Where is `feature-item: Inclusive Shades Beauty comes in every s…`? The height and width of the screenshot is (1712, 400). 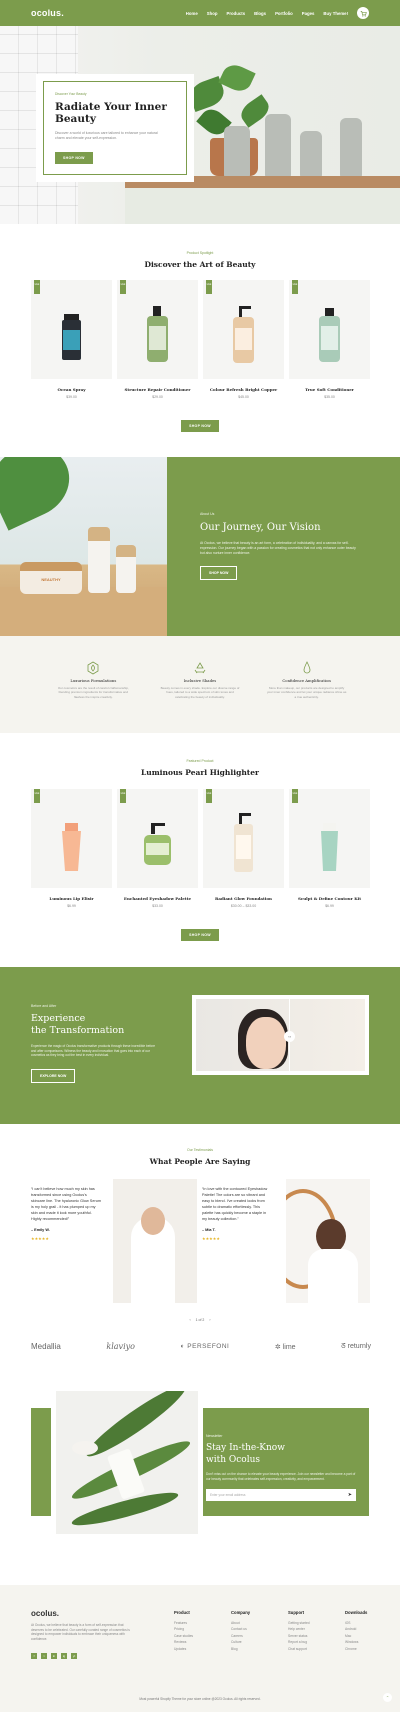 feature-item: Inclusive Shades Beauty comes in every s… is located at coordinates (200, 697).